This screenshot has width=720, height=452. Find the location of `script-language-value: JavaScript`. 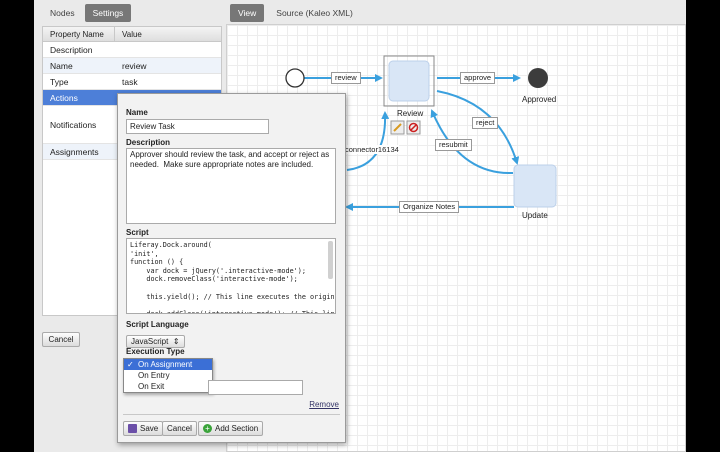

script-language-value: JavaScript is located at coordinates (150, 341).